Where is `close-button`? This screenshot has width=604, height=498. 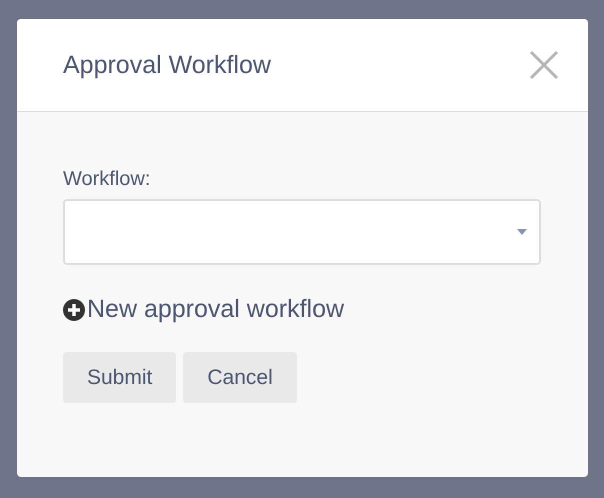 close-button is located at coordinates (544, 65).